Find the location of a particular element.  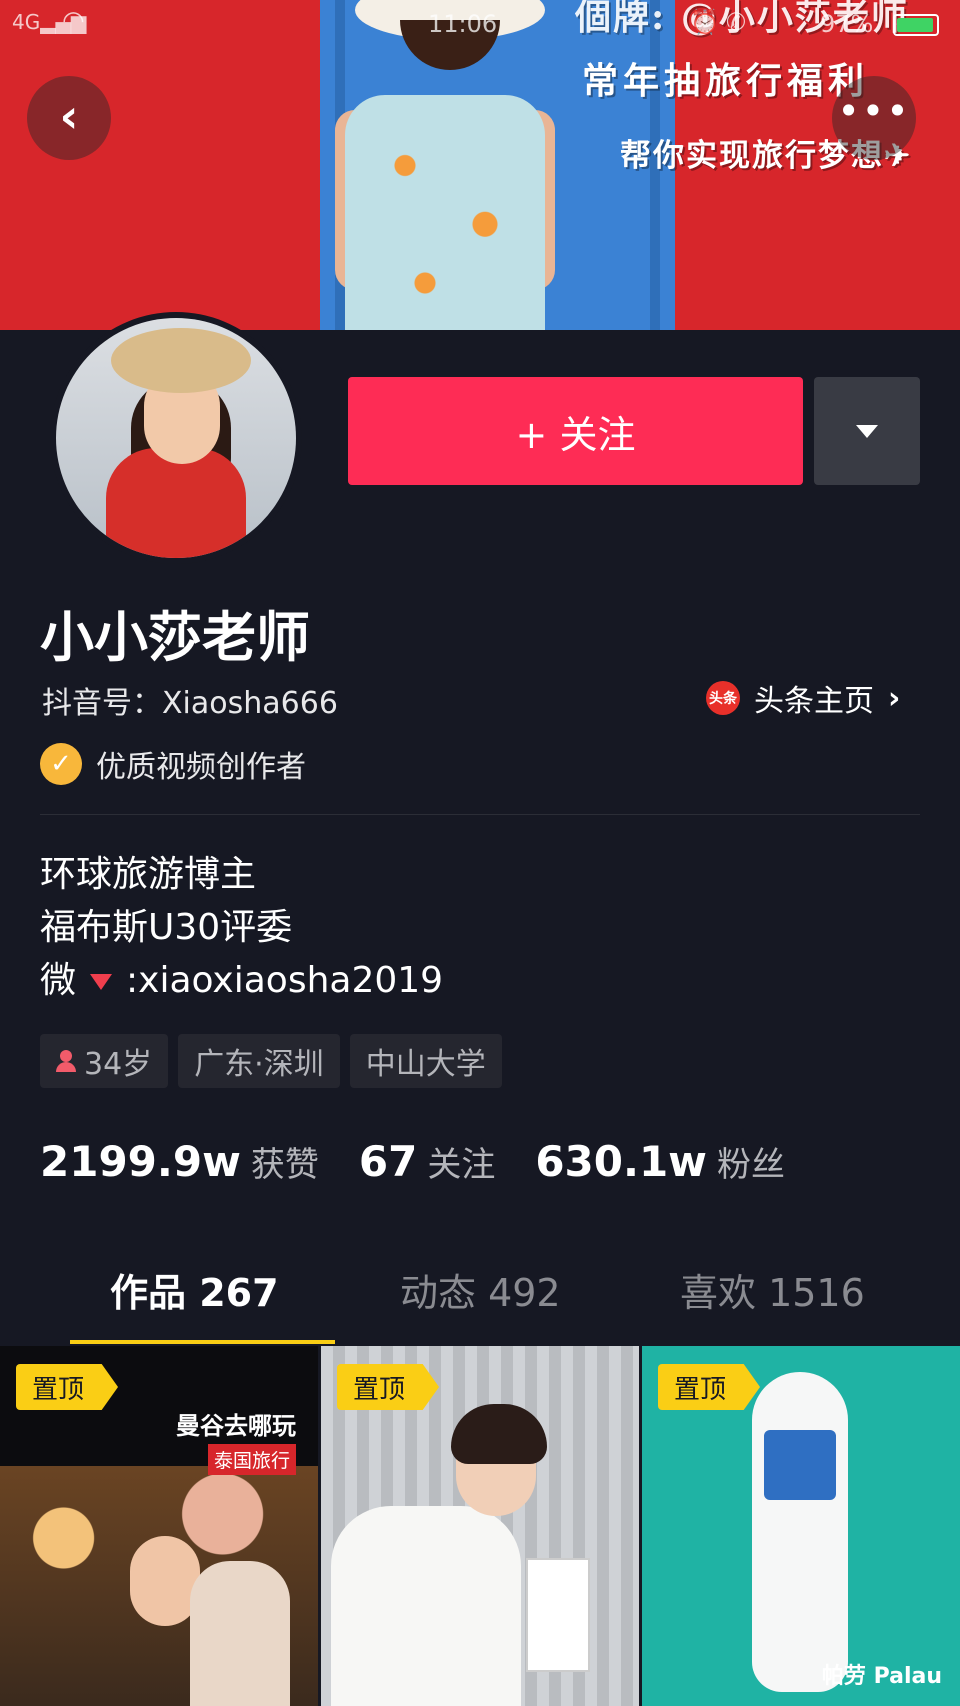

avatar-photo is located at coordinates (176, 438).